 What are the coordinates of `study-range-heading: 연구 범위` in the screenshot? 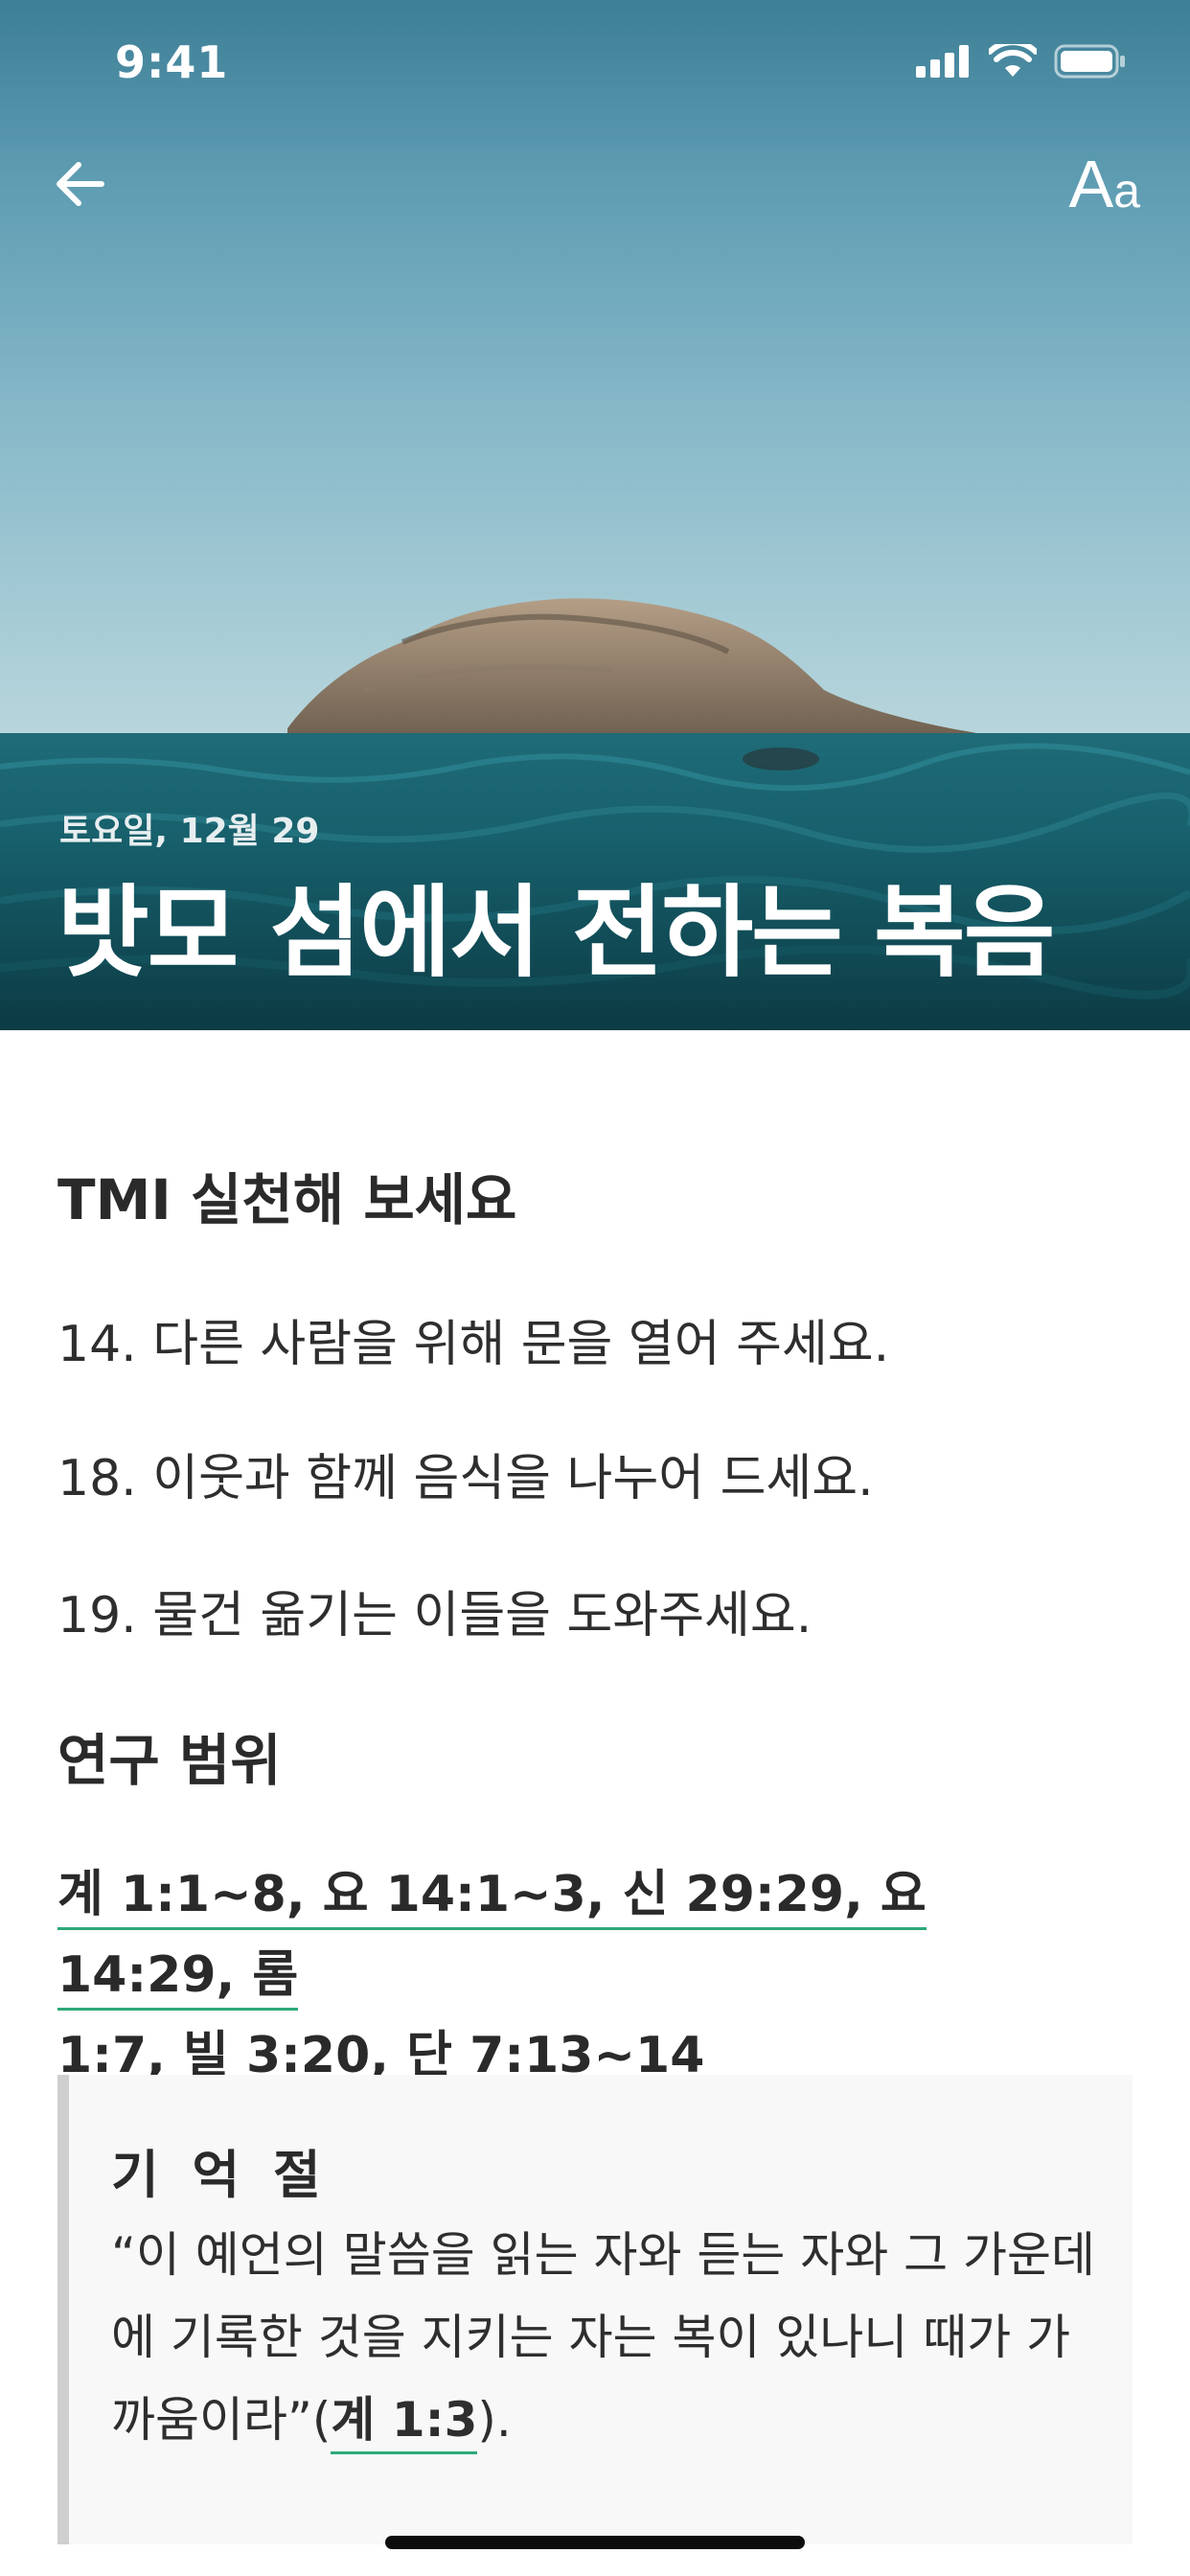 It's located at (170, 1760).